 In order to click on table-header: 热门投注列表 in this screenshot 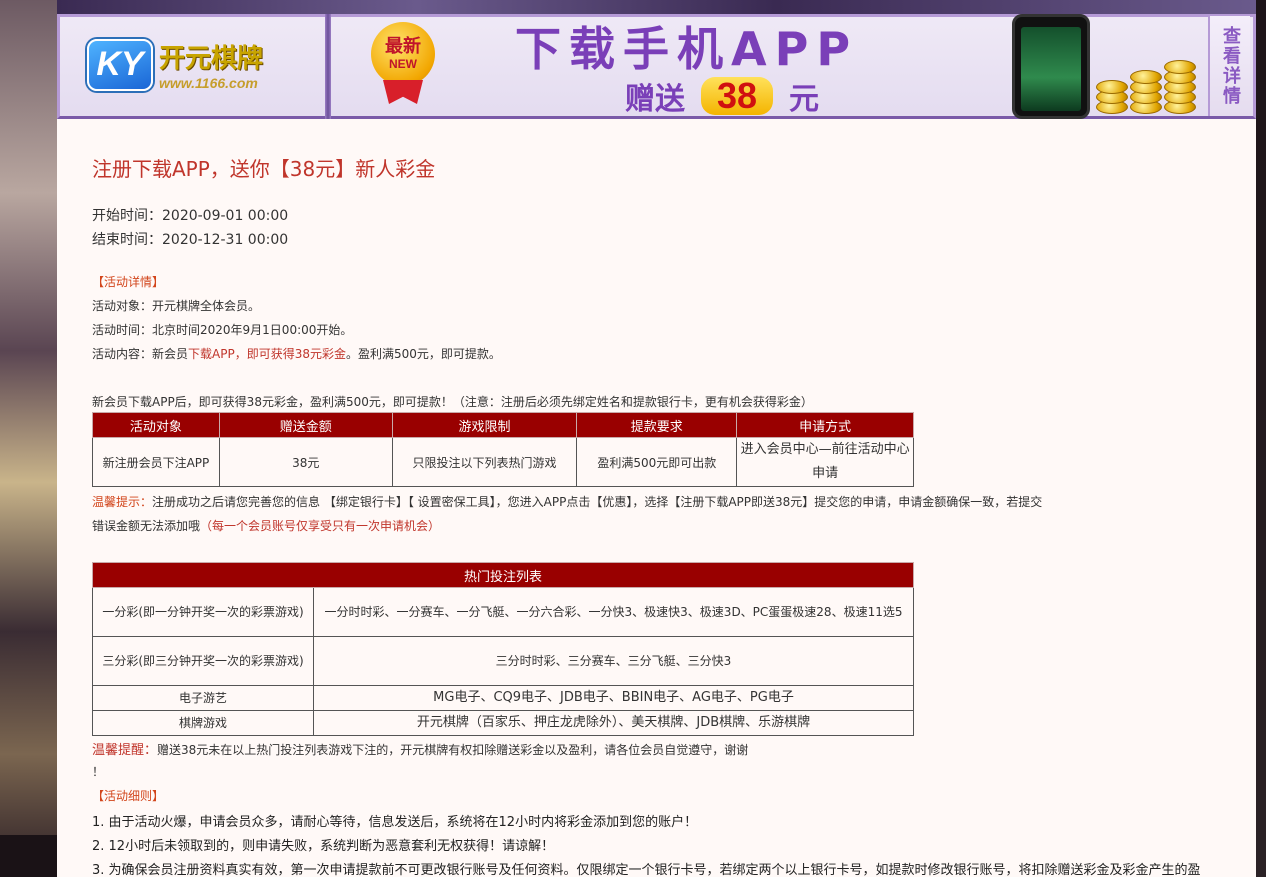, I will do `click(503, 575)`.